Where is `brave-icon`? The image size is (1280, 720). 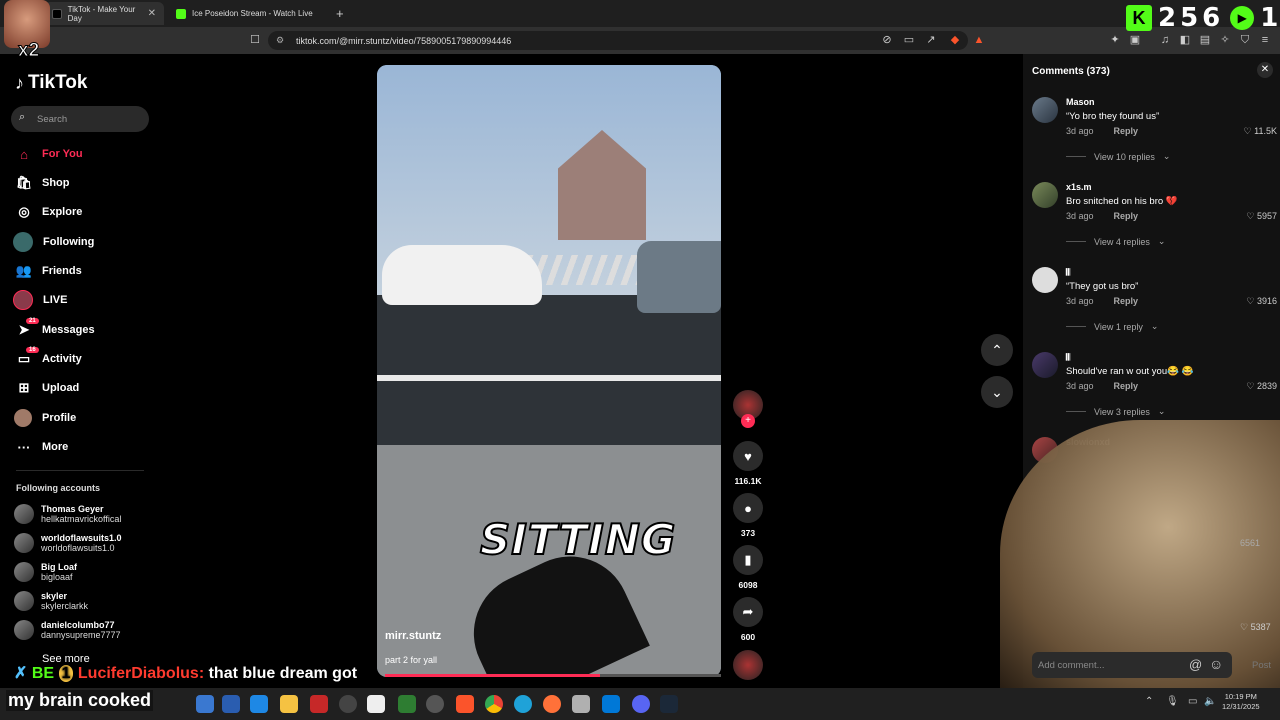 brave-icon is located at coordinates (465, 704).